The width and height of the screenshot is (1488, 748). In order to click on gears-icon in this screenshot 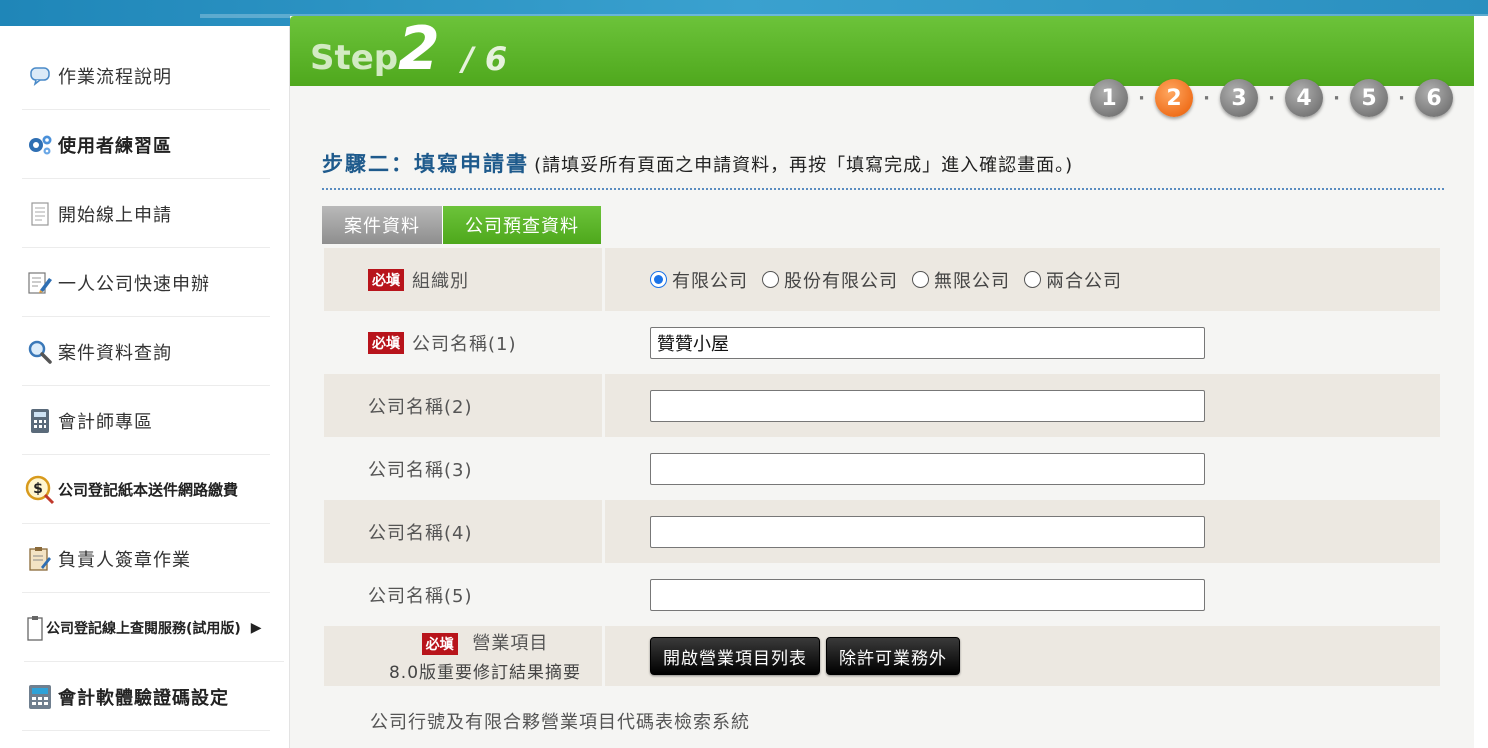, I will do `click(40, 145)`.